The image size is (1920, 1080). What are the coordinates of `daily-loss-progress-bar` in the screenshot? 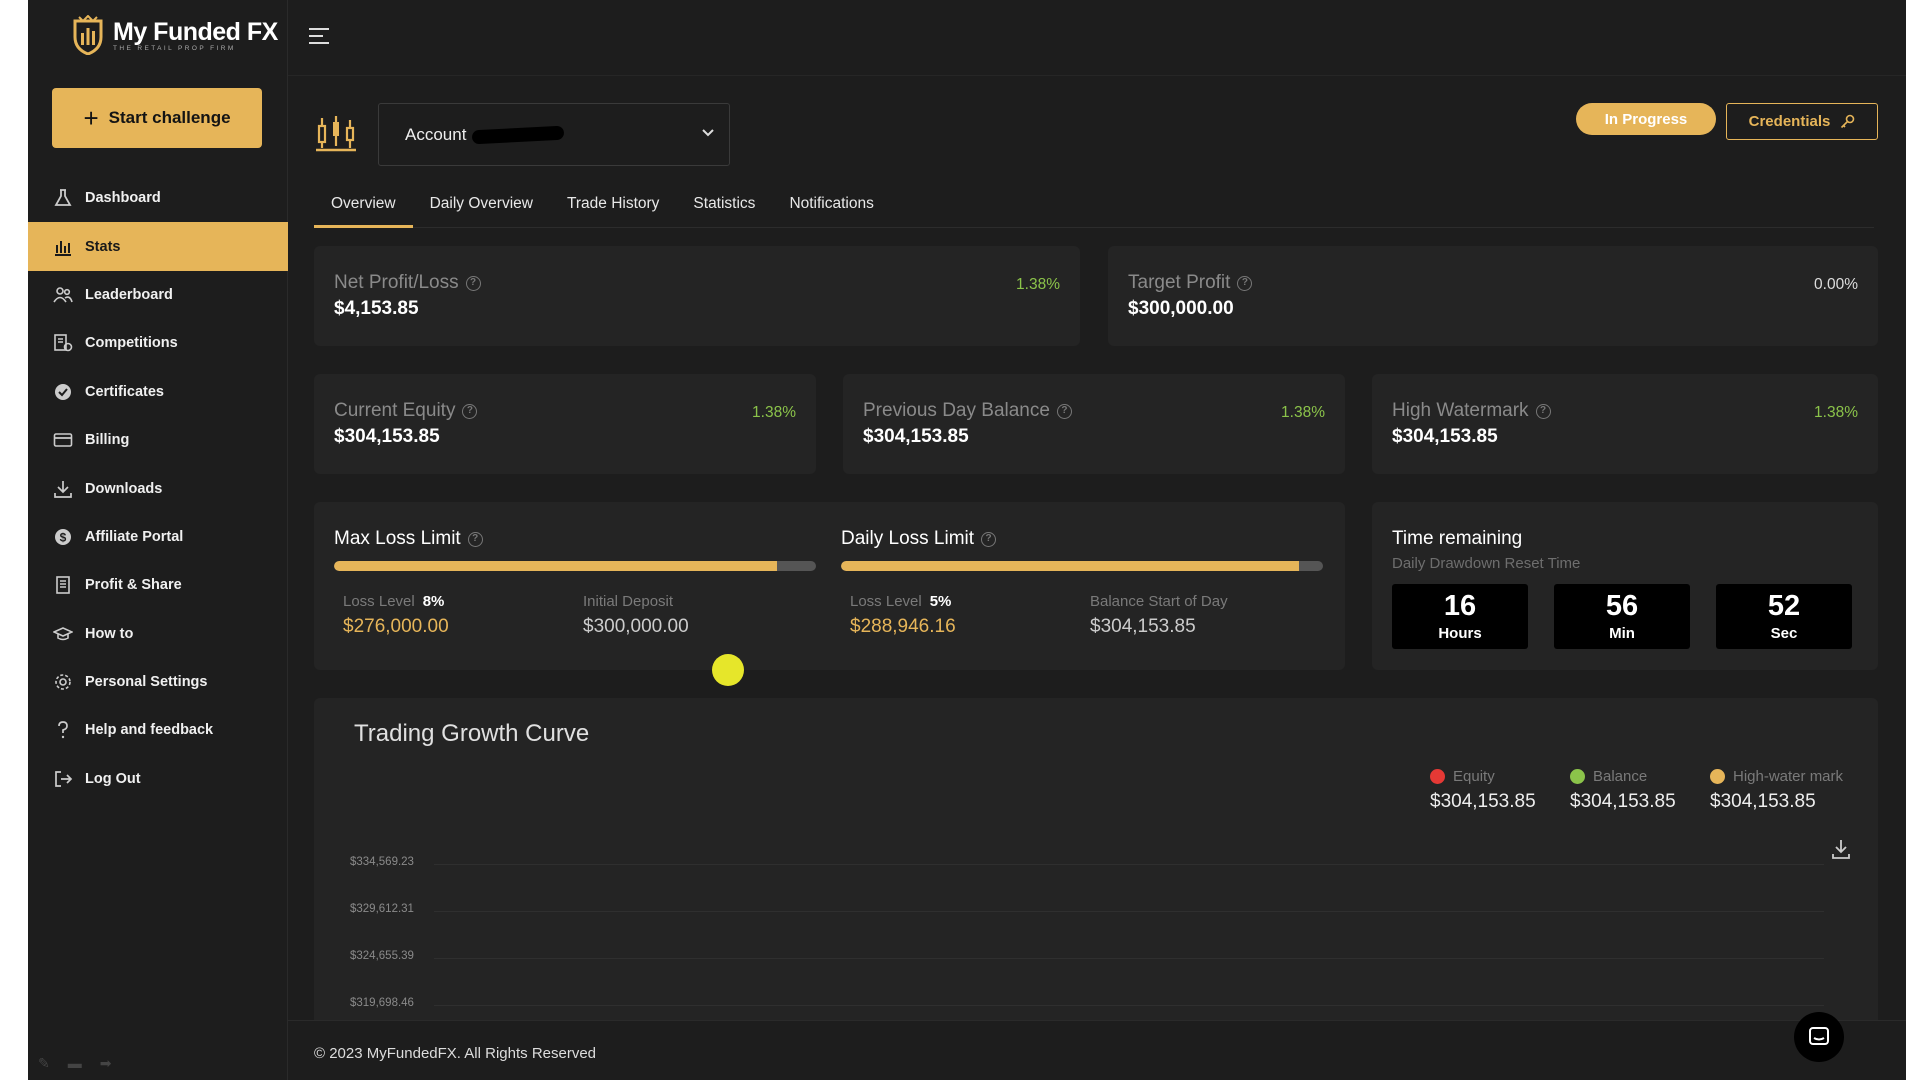 It's located at (1082, 566).